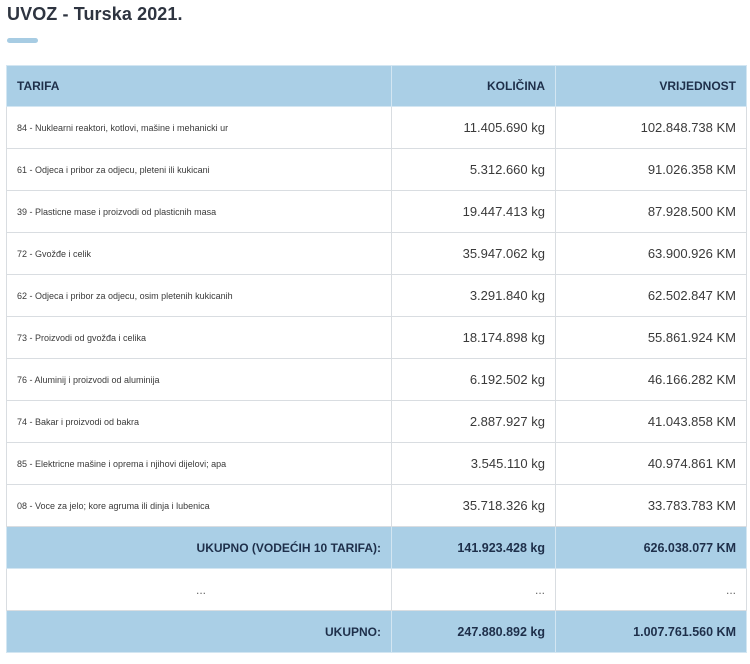  I want to click on cell-tarifa: 76 - Aluminij i proizvodi od aluminija, so click(199, 379).